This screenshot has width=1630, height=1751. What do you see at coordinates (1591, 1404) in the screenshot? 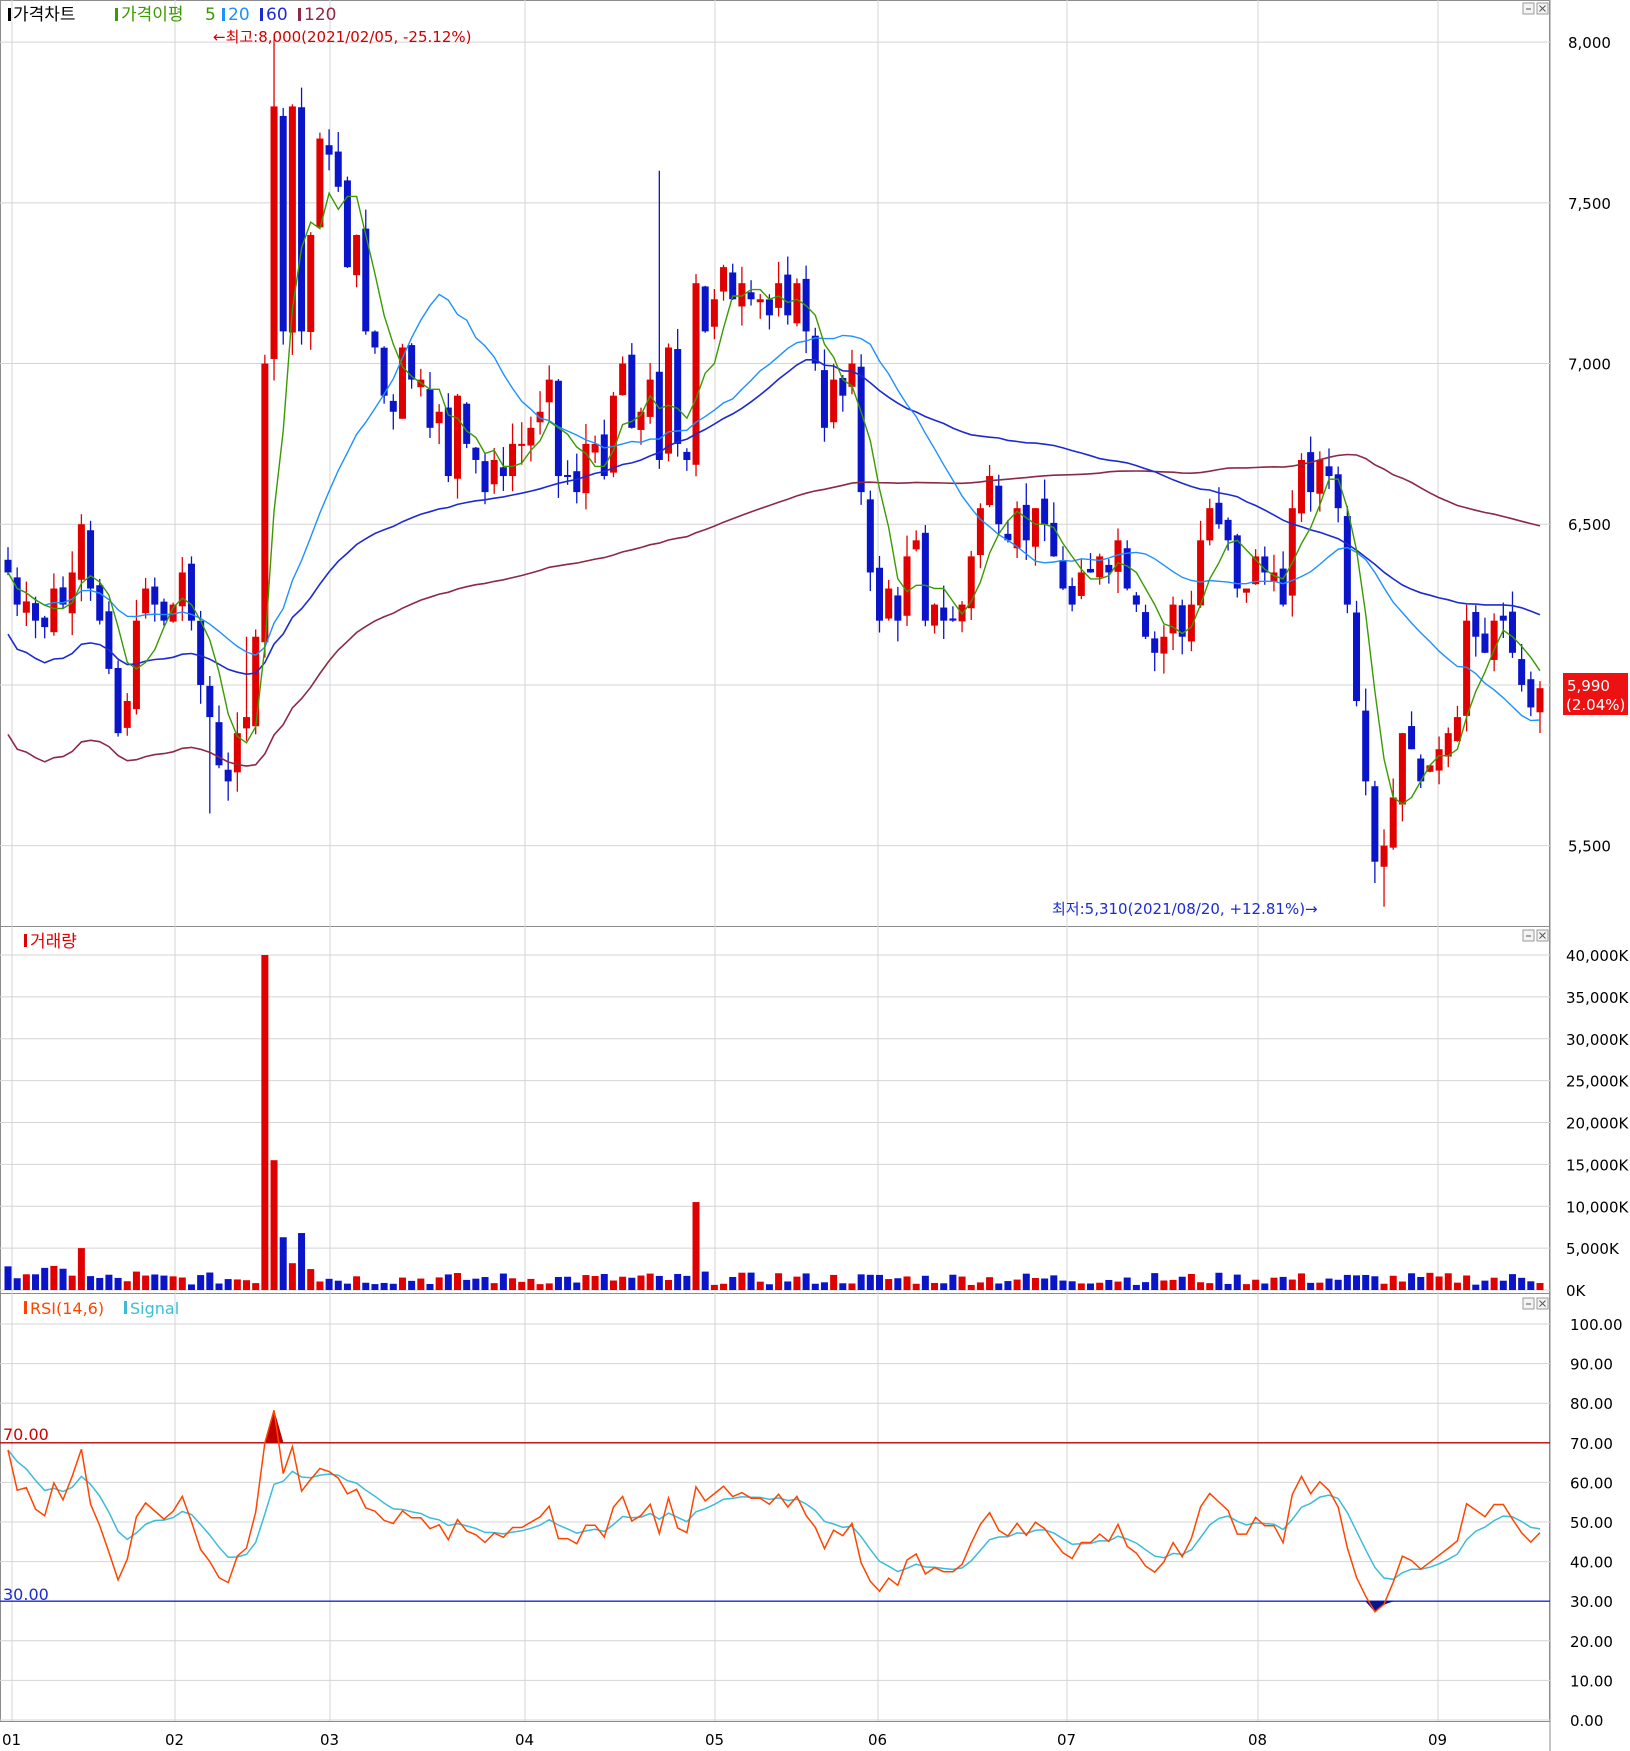
I see `rsi-y-tick: 80.00` at bounding box center [1591, 1404].